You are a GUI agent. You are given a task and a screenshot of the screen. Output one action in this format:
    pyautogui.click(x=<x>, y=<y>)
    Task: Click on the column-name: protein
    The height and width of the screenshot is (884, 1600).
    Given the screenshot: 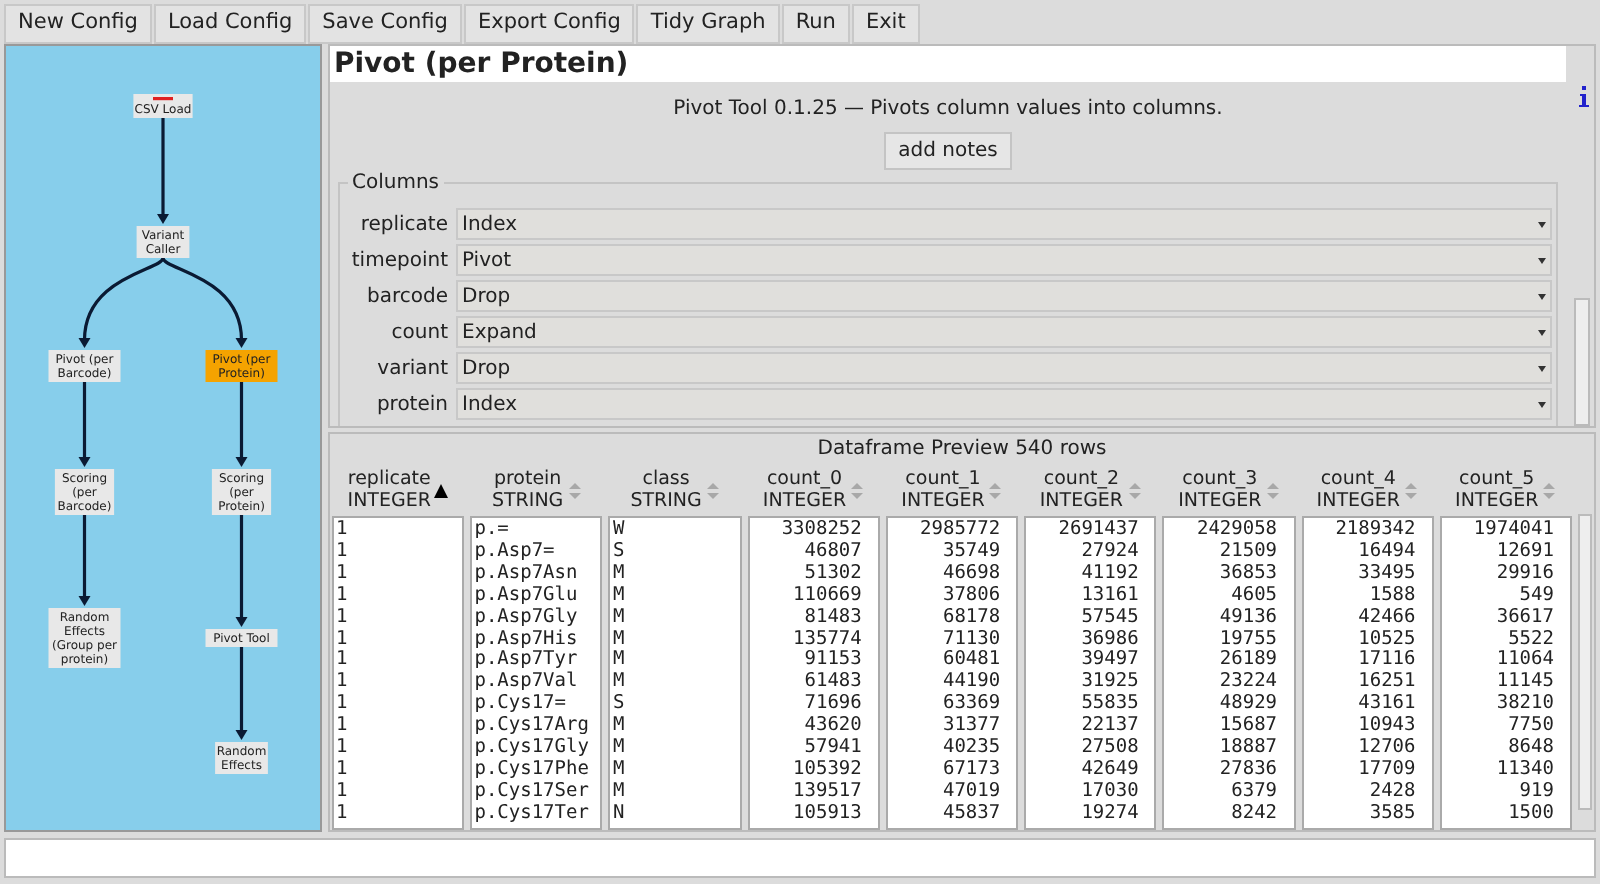 What is the action you would take?
    pyautogui.click(x=527, y=479)
    